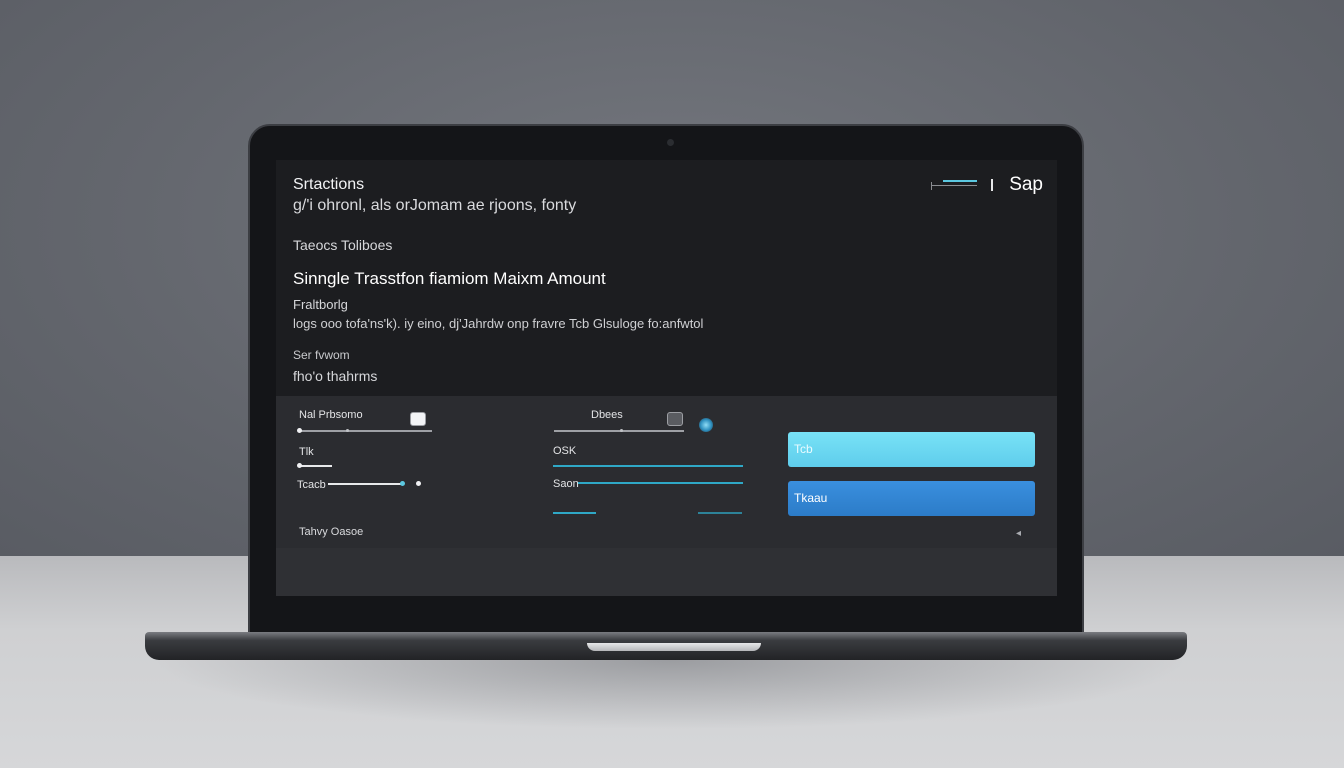  What do you see at coordinates (565, 451) in the screenshot?
I see `slider-5-label: OSK` at bounding box center [565, 451].